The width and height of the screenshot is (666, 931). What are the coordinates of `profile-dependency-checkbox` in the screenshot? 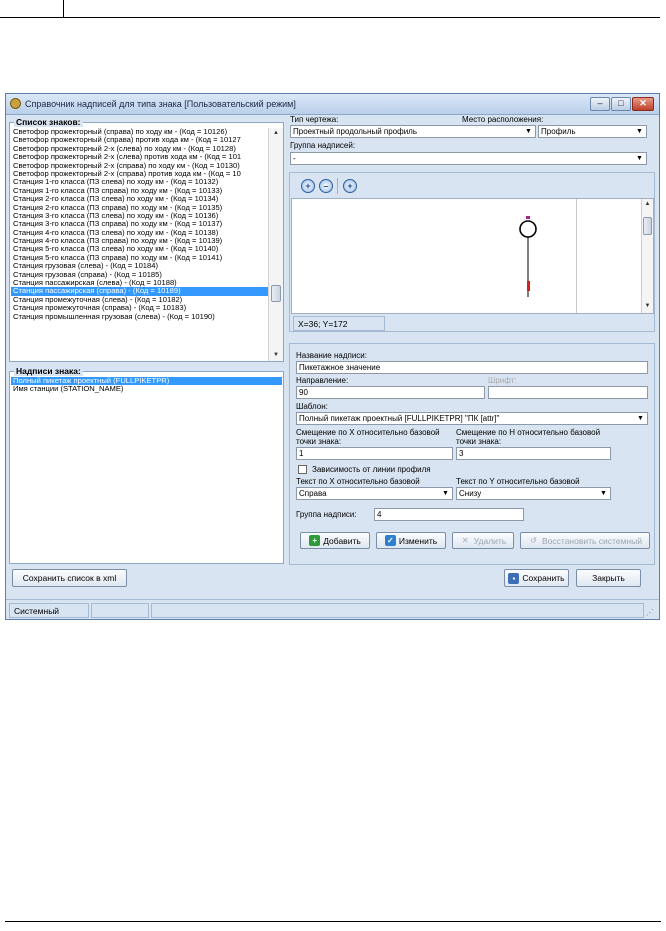 It's located at (302, 469).